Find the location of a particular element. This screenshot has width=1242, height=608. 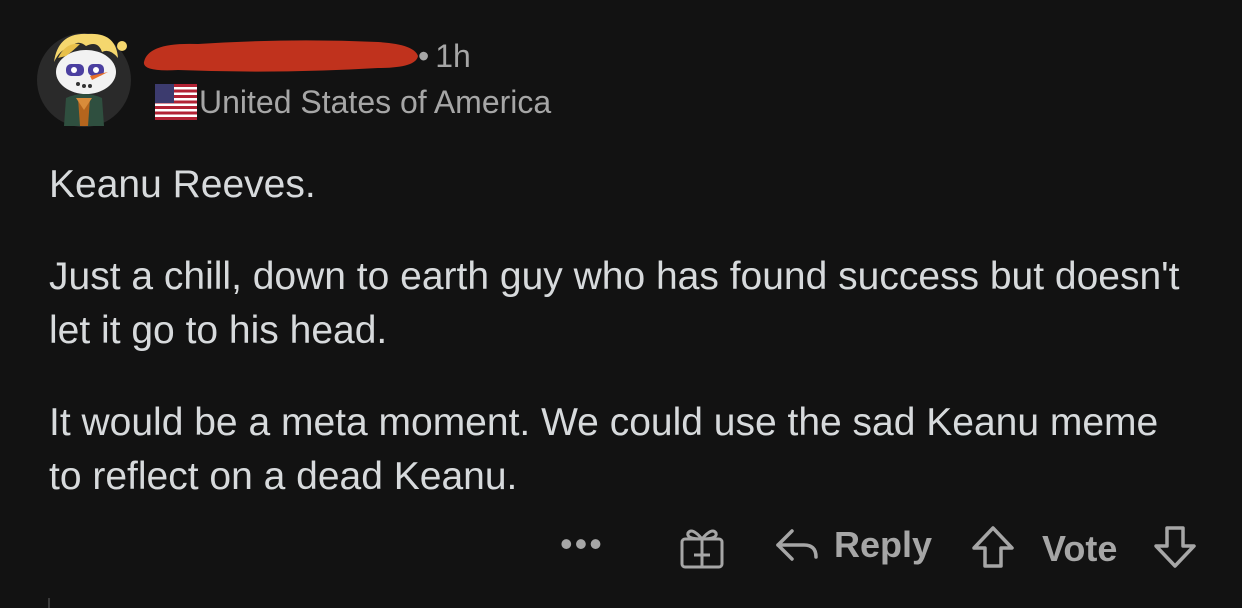

reply-button: Reply is located at coordinates (853, 545).